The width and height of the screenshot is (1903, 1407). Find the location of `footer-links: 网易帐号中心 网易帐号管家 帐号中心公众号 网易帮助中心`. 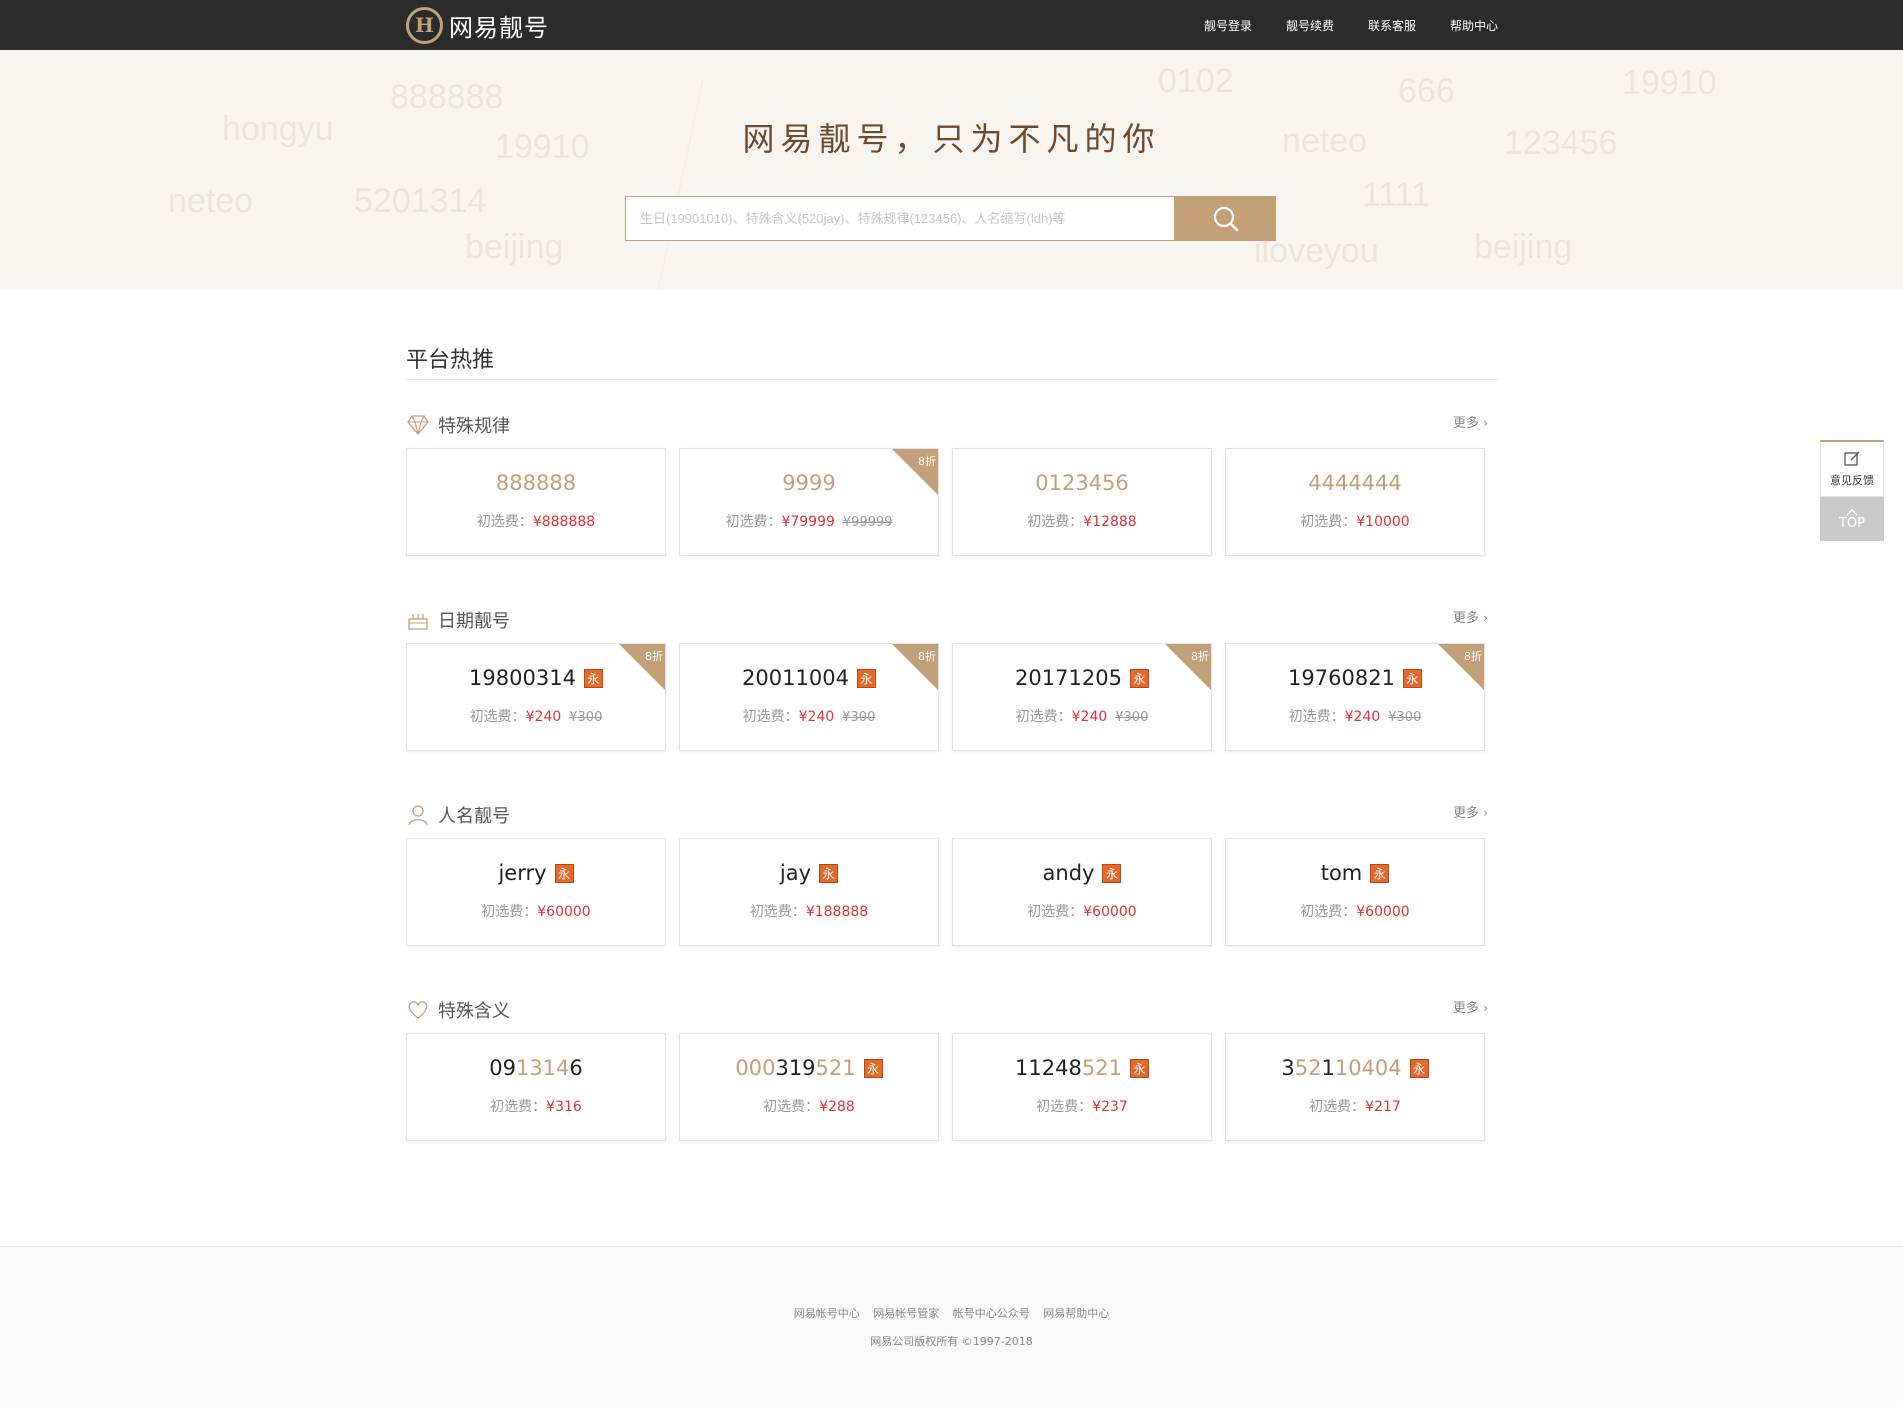

footer-links: 网易帐号中心 网易帐号管家 帐号中心公众号 网易帮助中心 is located at coordinates (951, 1313).